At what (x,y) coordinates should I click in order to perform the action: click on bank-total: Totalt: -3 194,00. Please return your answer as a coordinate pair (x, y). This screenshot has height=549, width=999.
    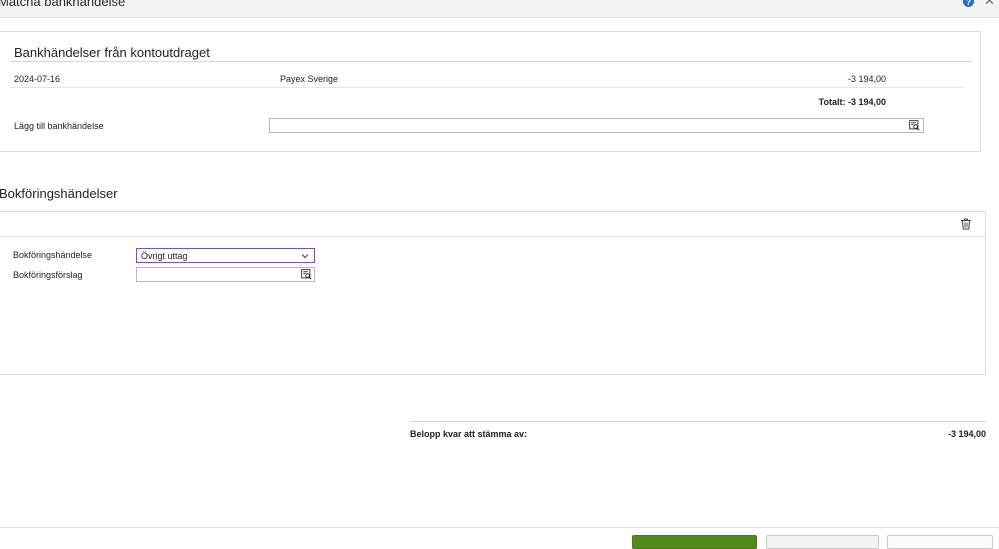
    Looking at the image, I should click on (852, 102).